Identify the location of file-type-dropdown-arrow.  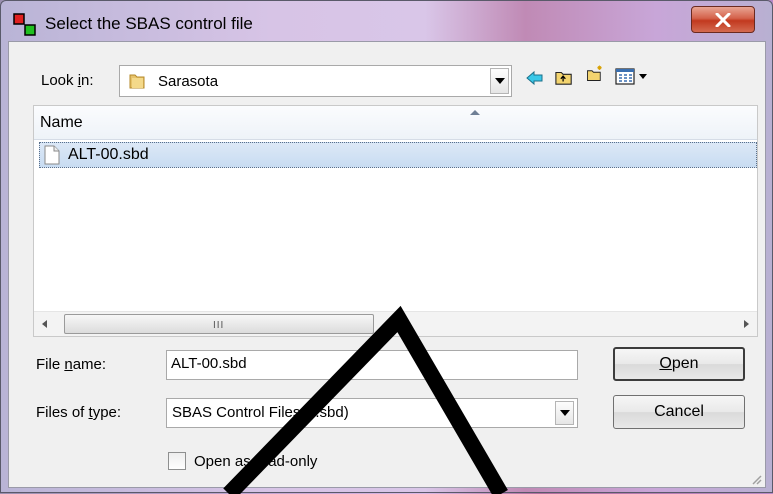
(564, 413).